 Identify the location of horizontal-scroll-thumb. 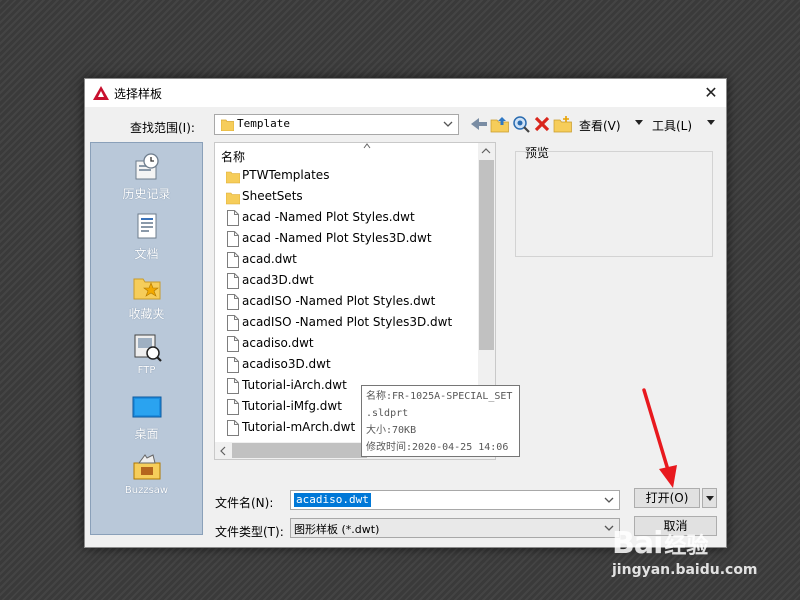
(299, 450).